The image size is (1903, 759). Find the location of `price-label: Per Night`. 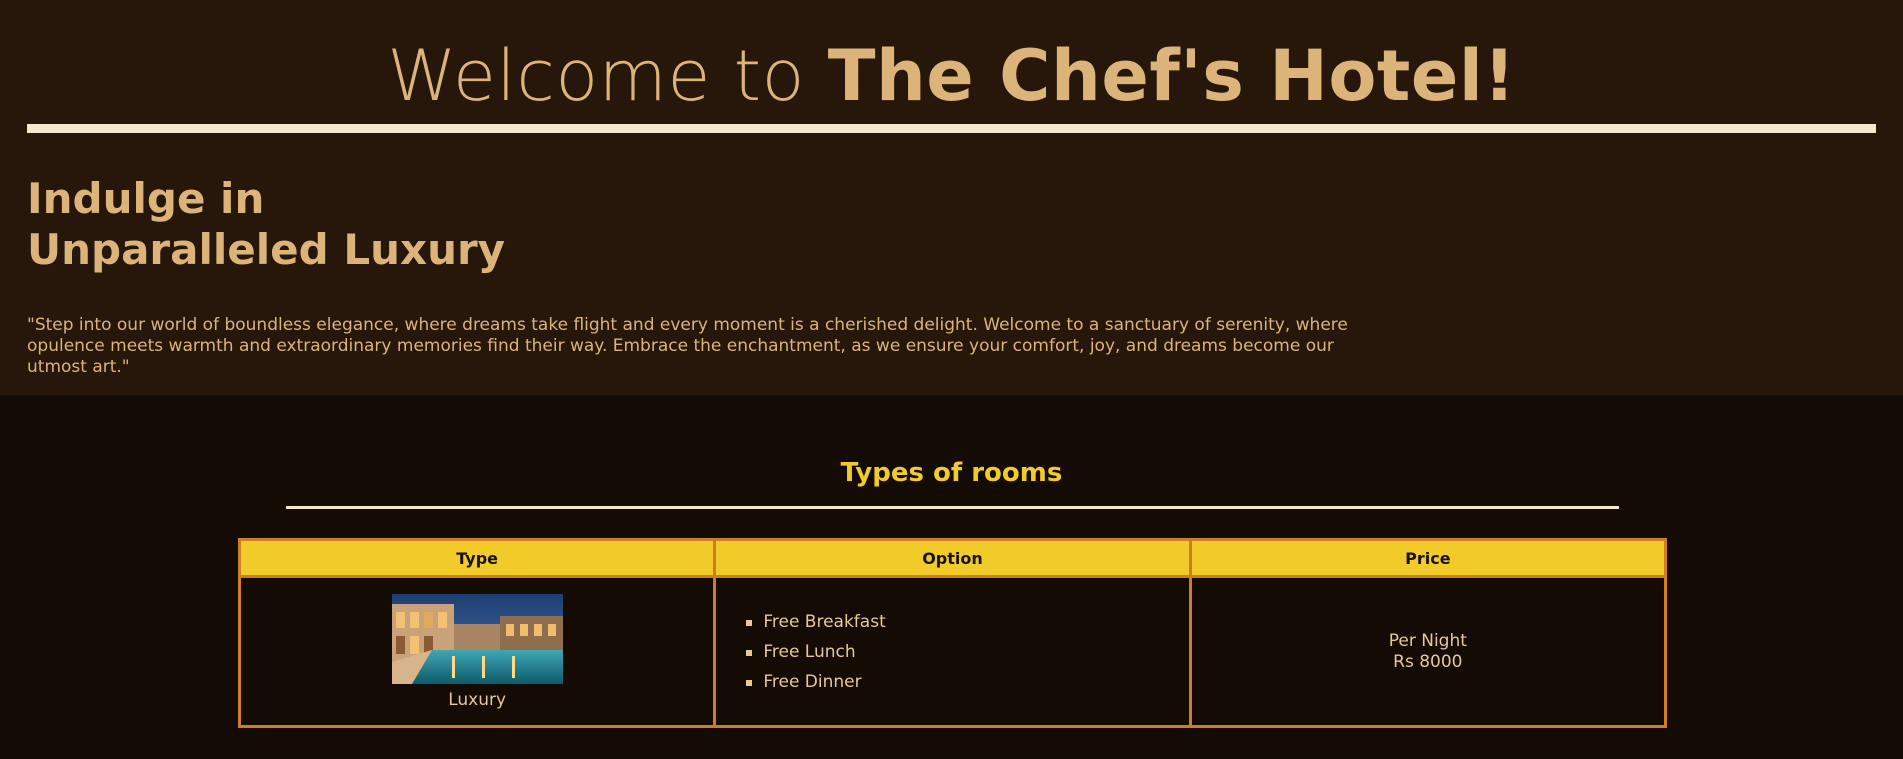

price-label: Per Night is located at coordinates (1427, 640).